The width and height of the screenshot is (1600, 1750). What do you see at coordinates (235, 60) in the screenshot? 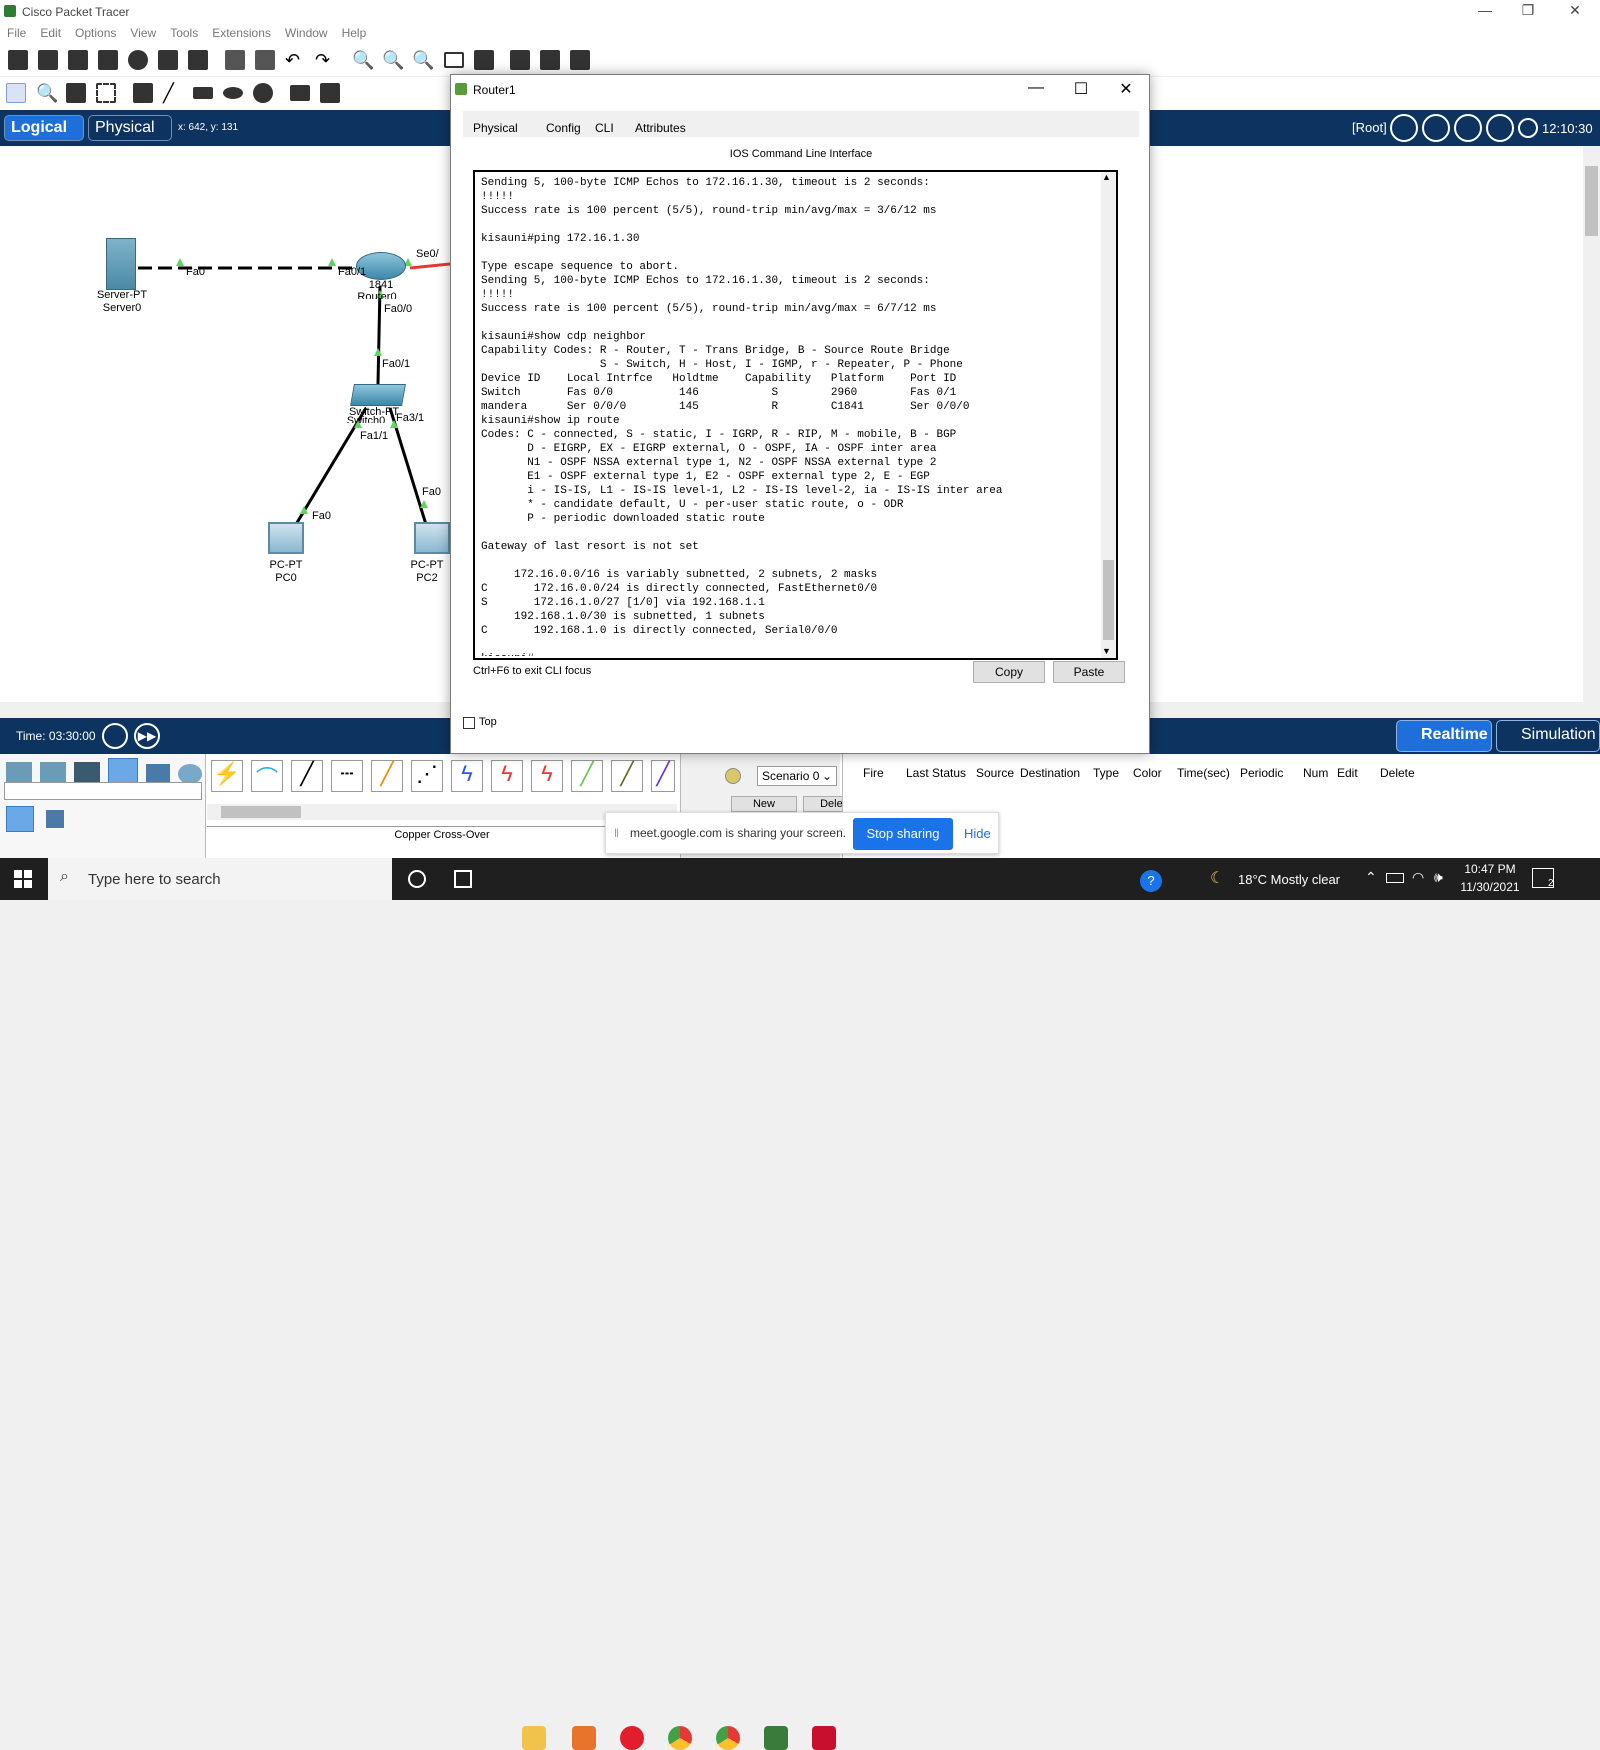
I see `copy-icon` at bounding box center [235, 60].